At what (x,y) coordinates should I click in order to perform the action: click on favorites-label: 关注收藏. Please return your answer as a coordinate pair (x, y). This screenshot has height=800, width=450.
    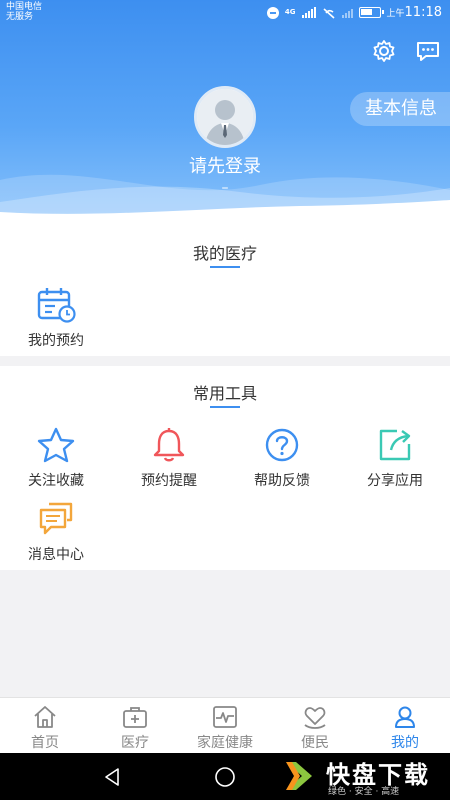
    Looking at the image, I should click on (56, 481).